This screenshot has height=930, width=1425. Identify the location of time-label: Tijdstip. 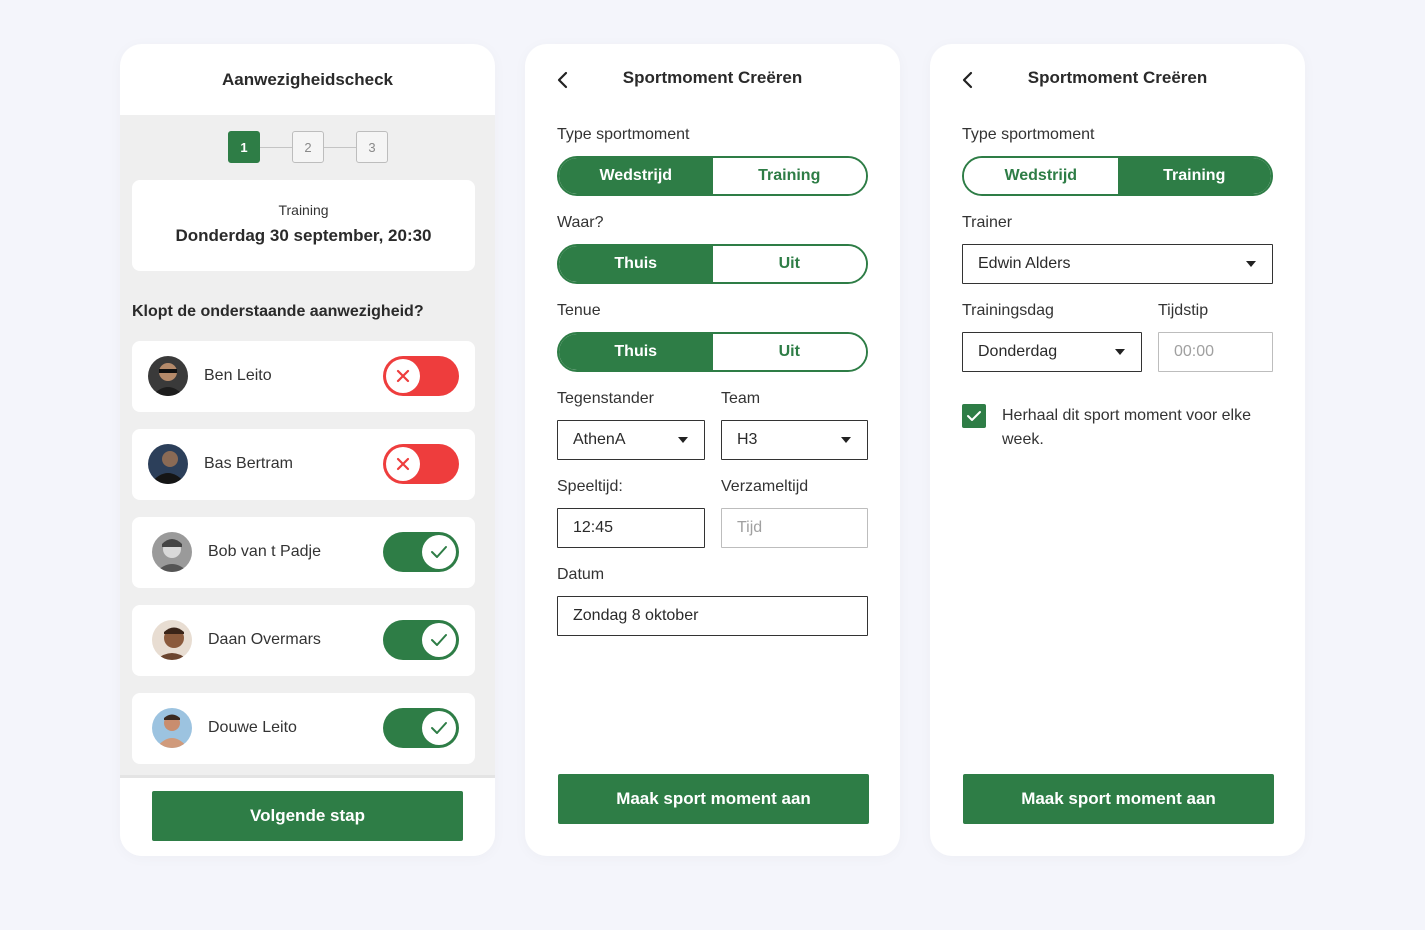
(1183, 310).